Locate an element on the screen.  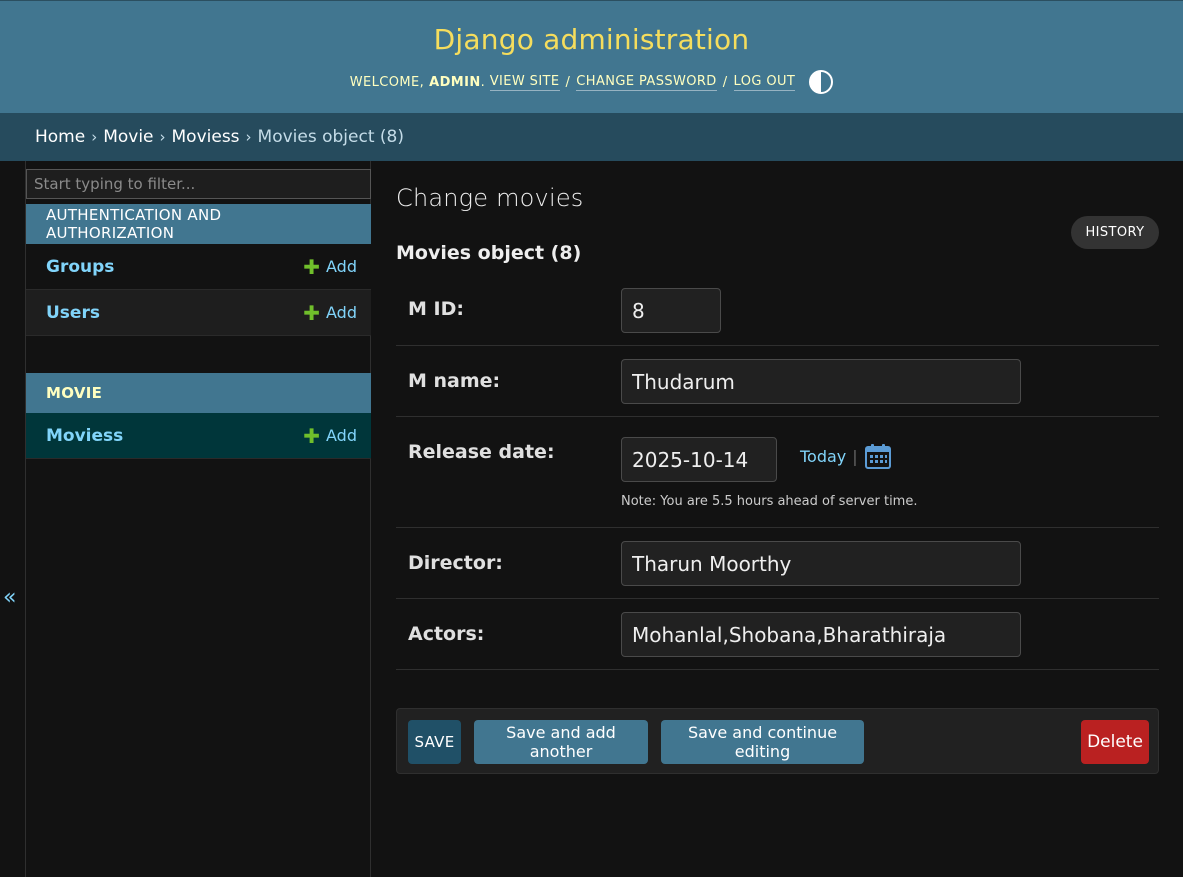
form-row-m-id: M ID: is located at coordinates (777, 310).